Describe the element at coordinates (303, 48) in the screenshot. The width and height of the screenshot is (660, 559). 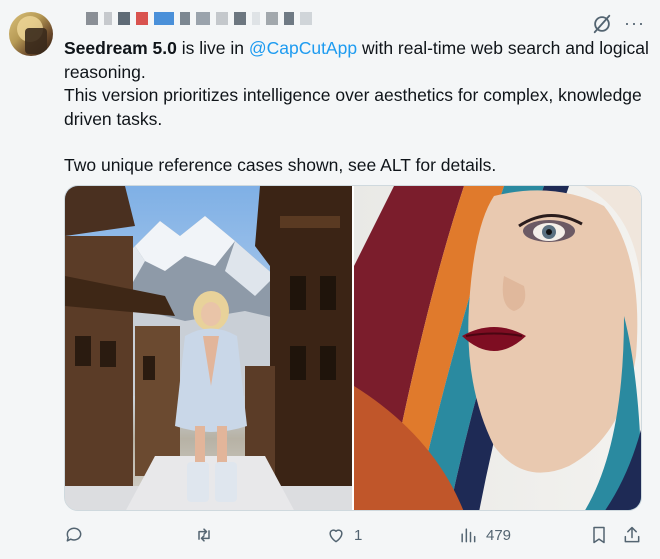
I see `mention-link: @CapCutApp` at that location.